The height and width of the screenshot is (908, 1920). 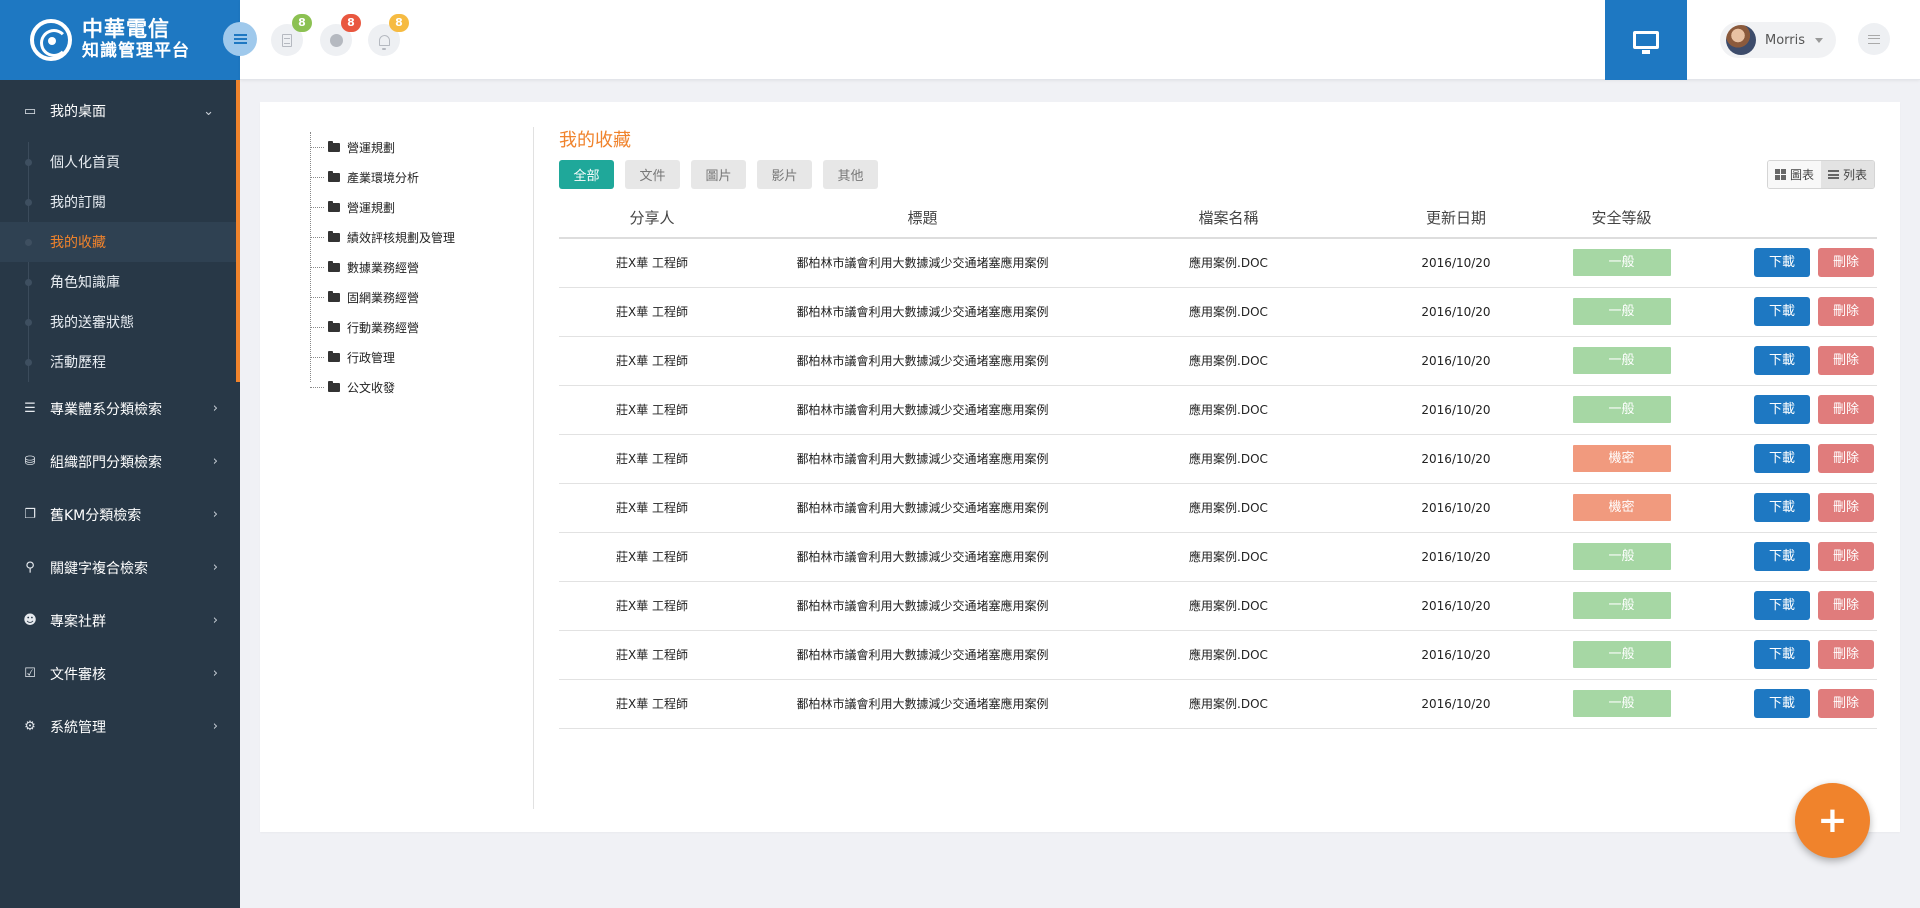 What do you see at coordinates (718, 174) in the screenshot?
I see `filter-tab: 圖片` at bounding box center [718, 174].